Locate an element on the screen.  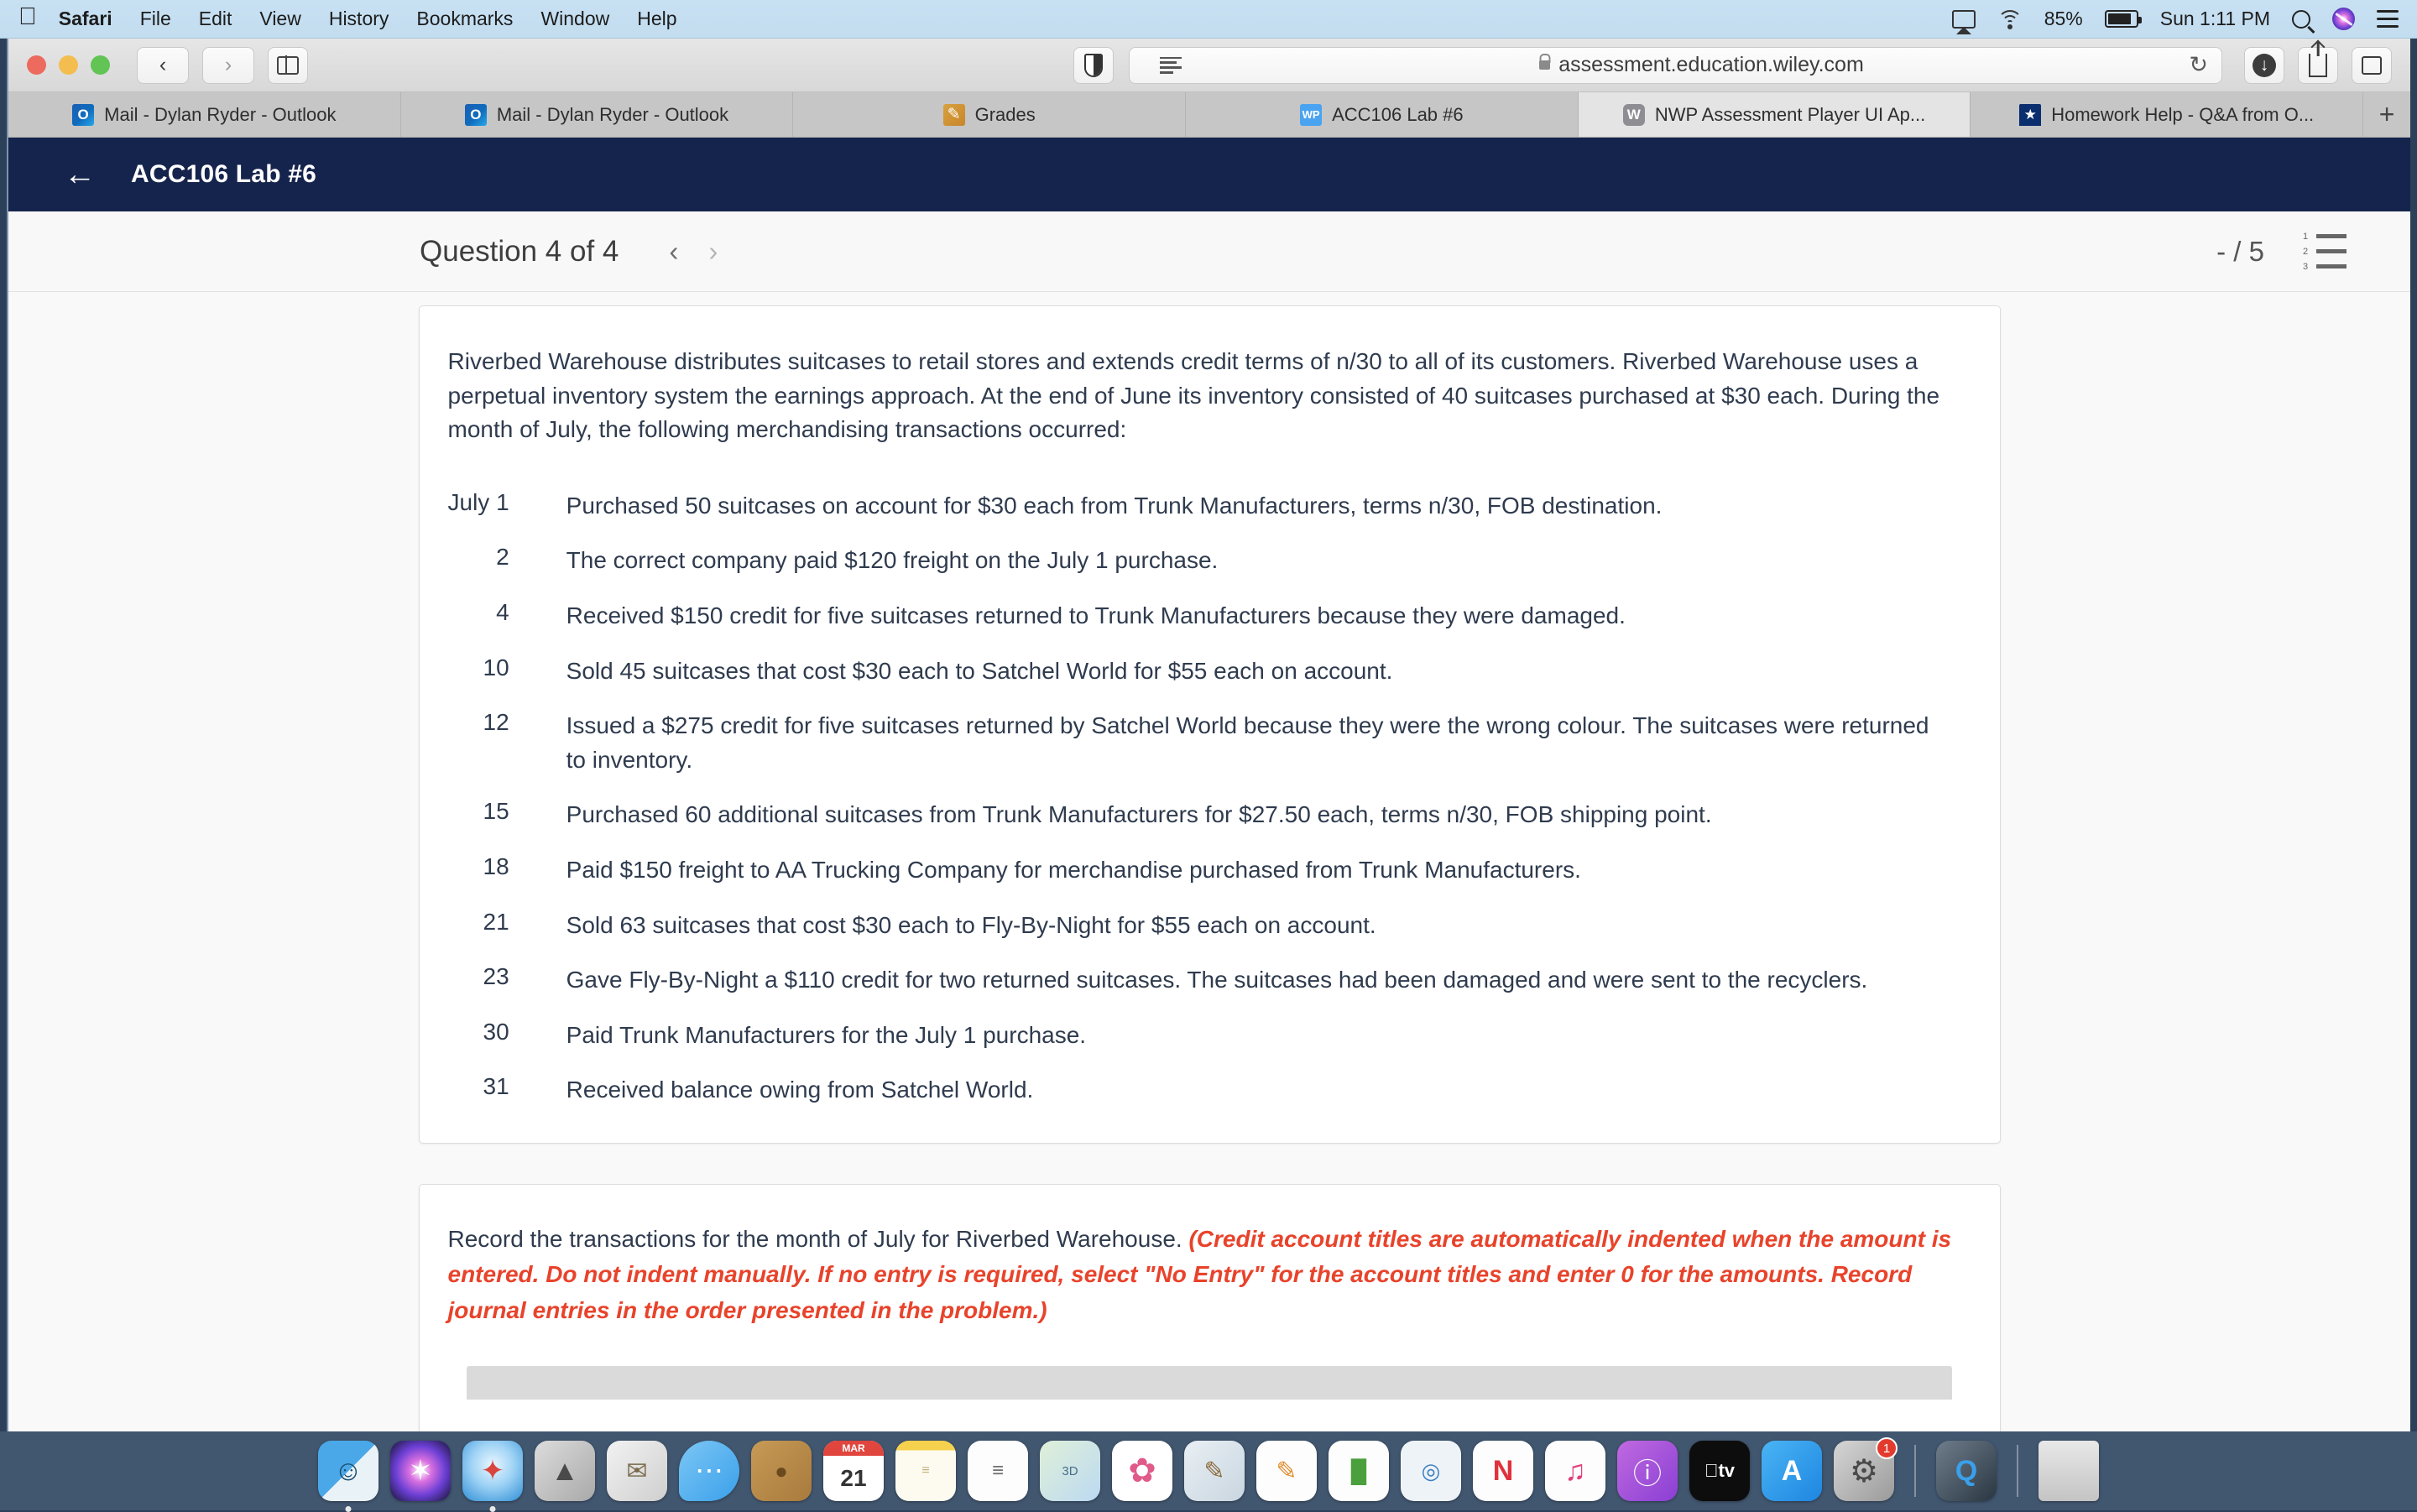
downloads-button is located at coordinates (2264, 66).